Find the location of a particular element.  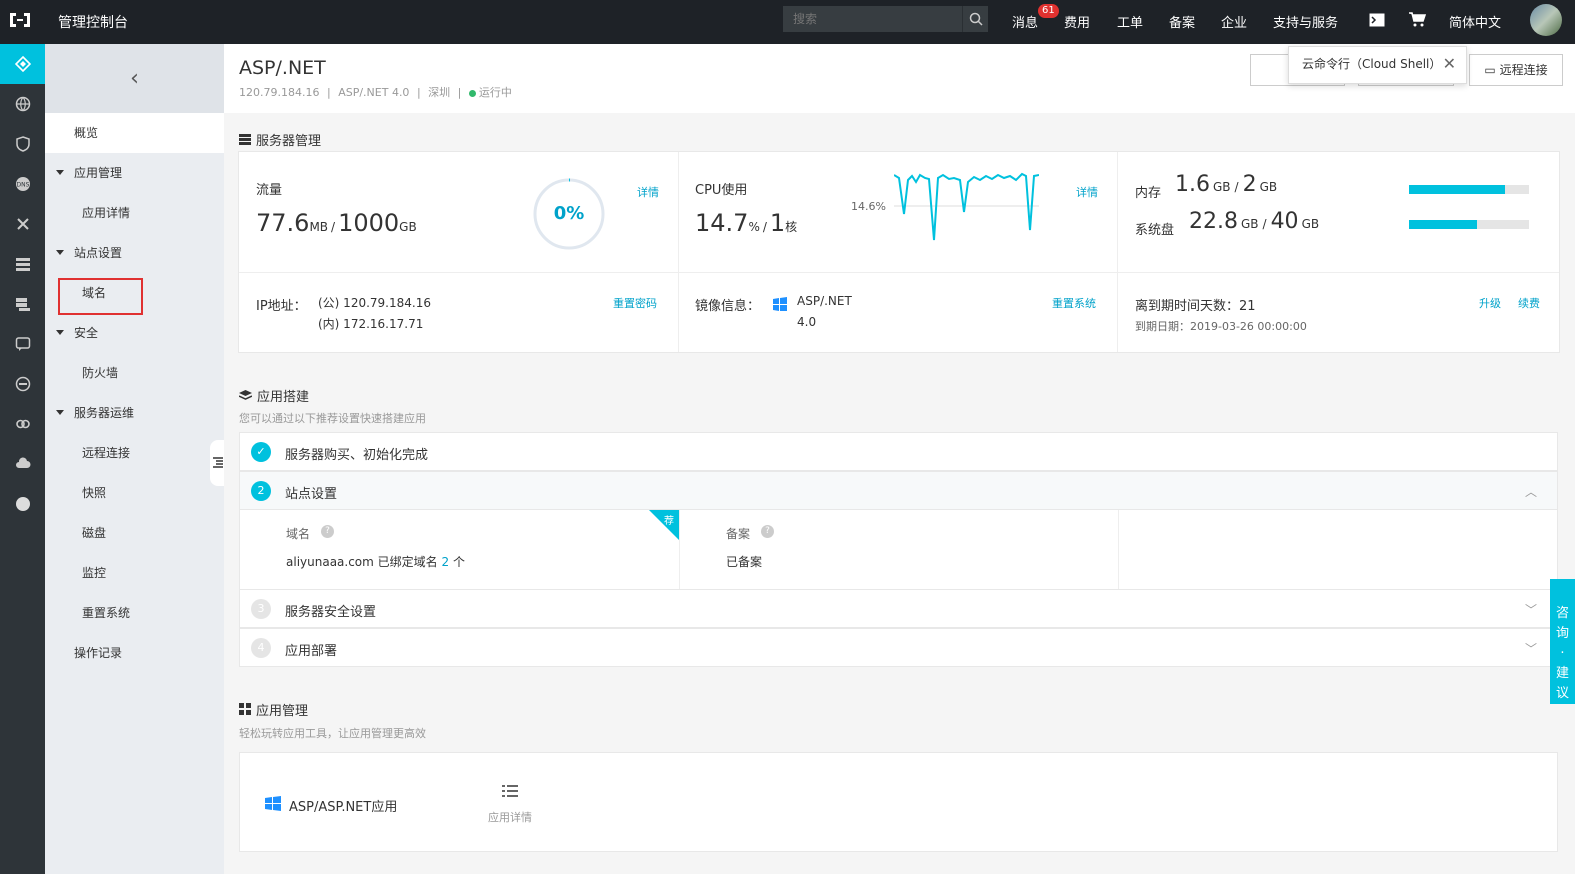

search-icon is located at coordinates (975, 19).